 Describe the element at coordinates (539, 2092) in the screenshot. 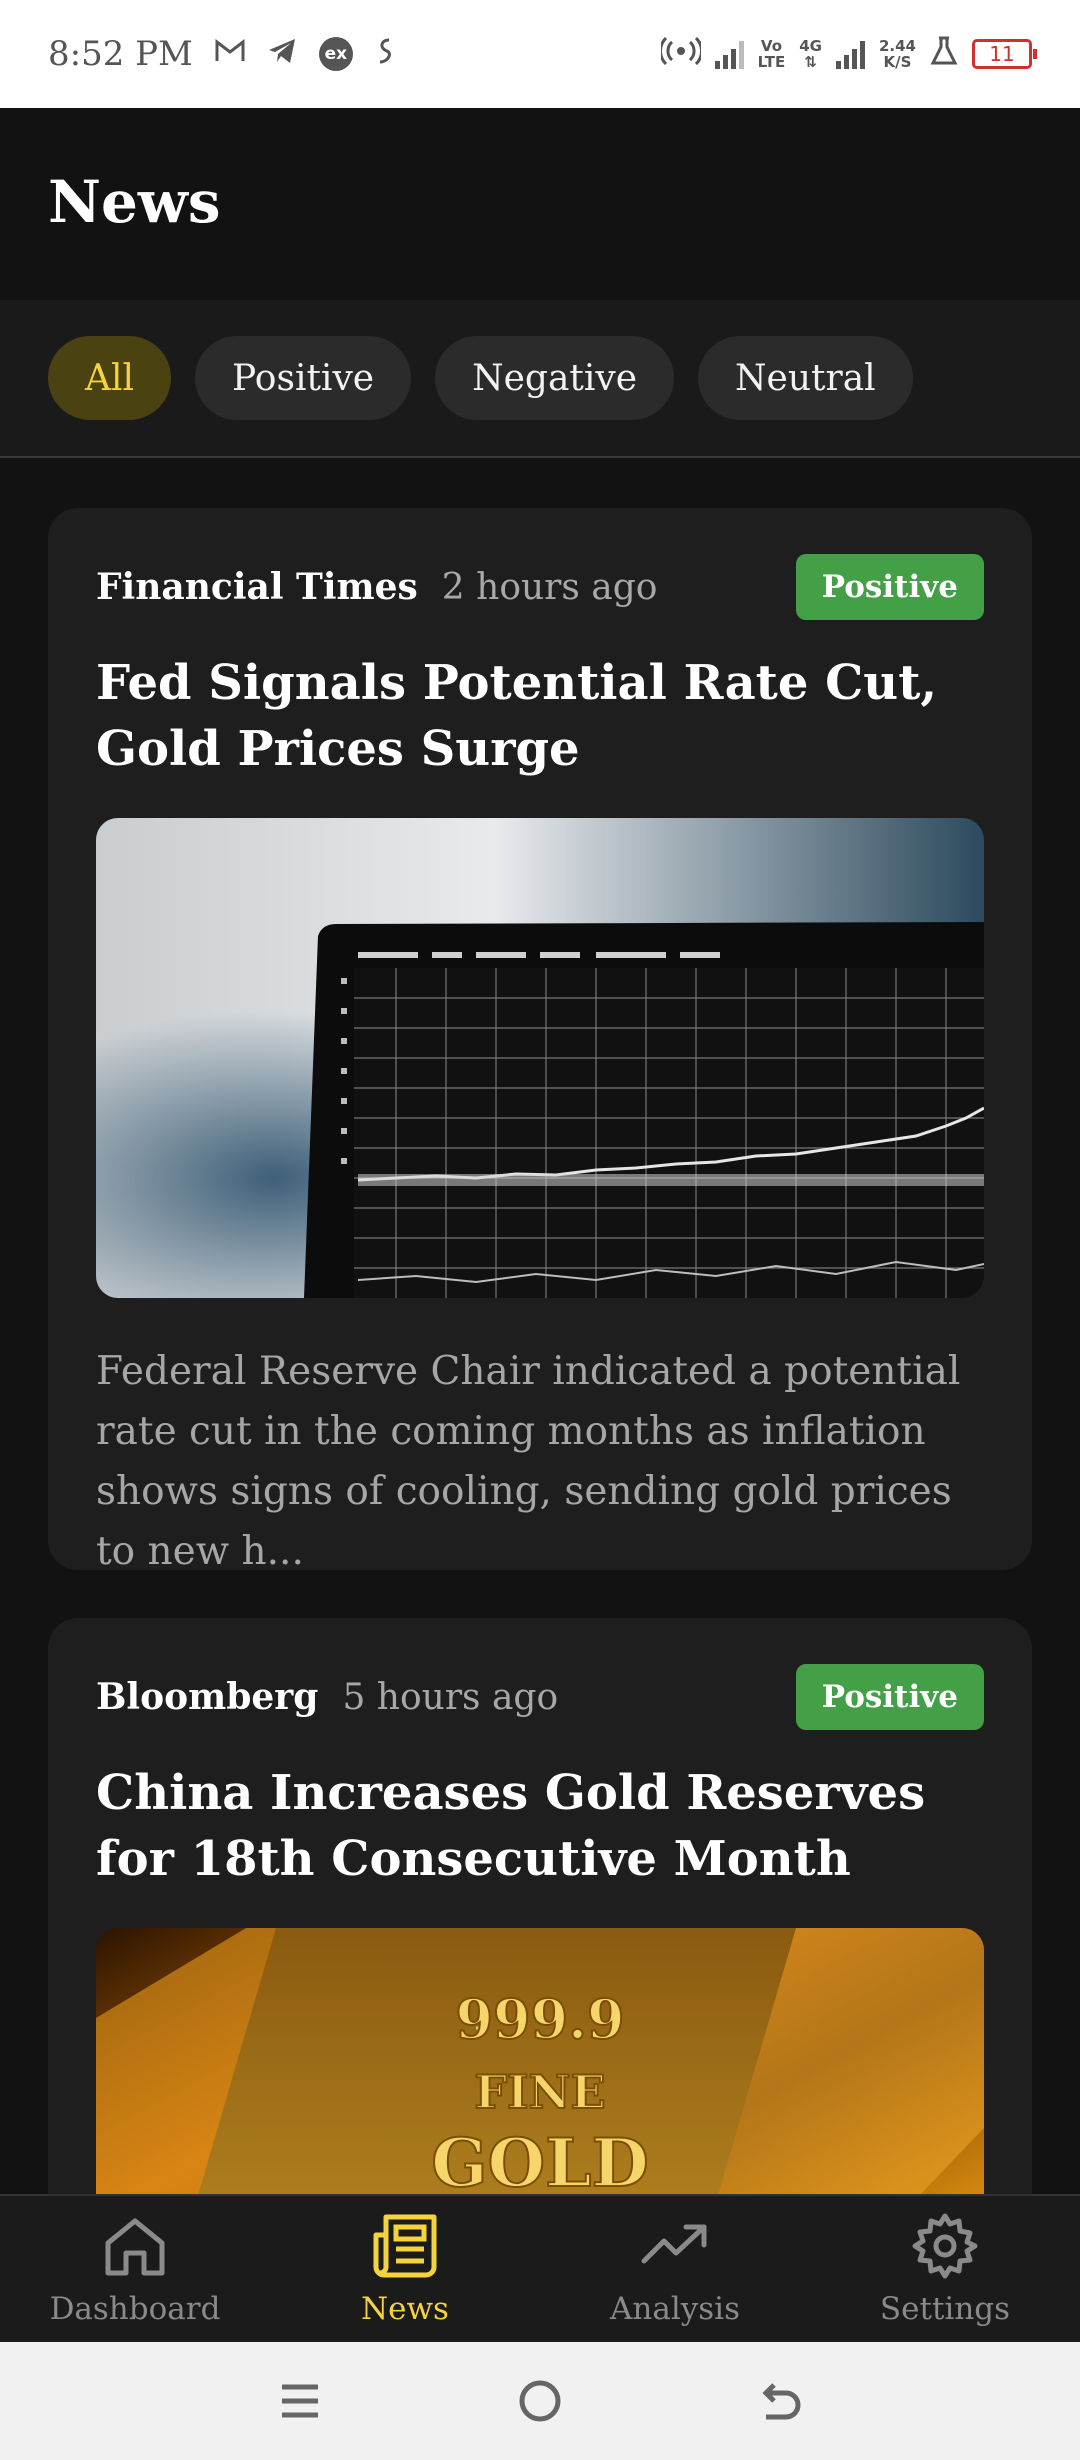

I see `gold-bar-fine: FINE` at that location.